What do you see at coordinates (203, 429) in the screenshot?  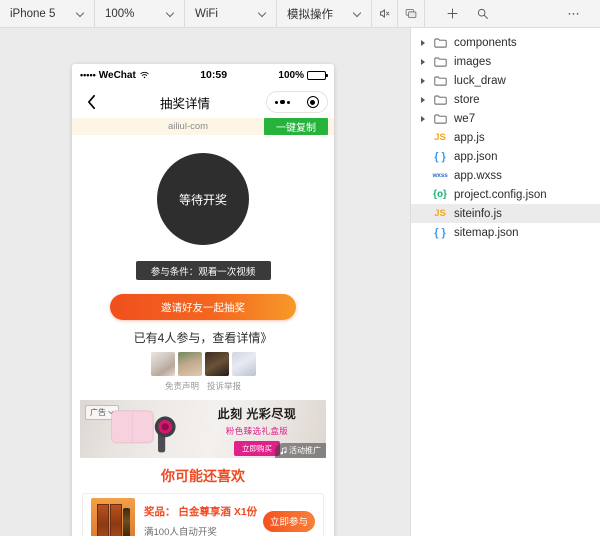 I see `advertisement-banner: 广告 此刻 光彩尽现 粉色臻选礼盒版 立即购买 活动推广` at bounding box center [203, 429].